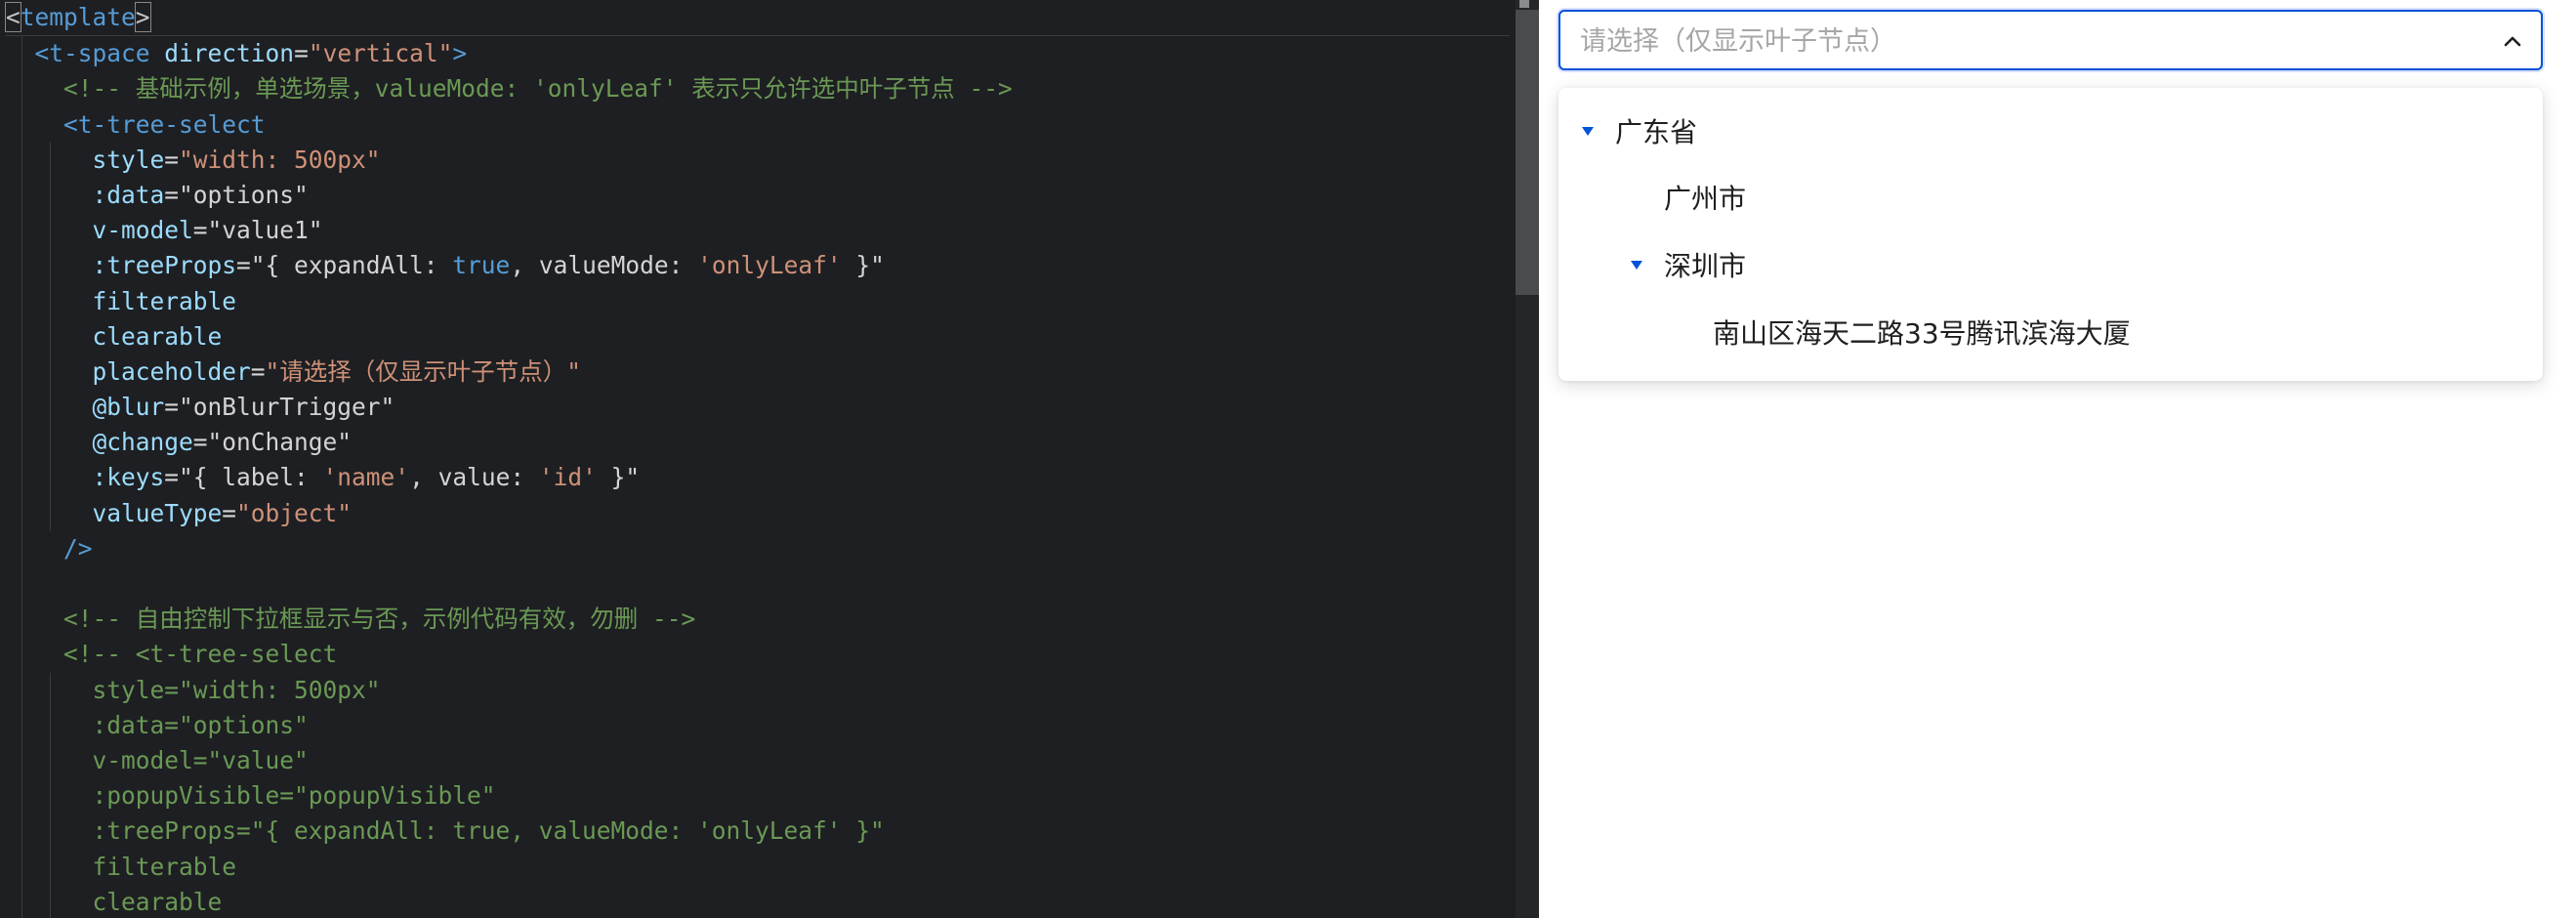  What do you see at coordinates (567, 477) in the screenshot?
I see `code-token: 'id'` at bounding box center [567, 477].